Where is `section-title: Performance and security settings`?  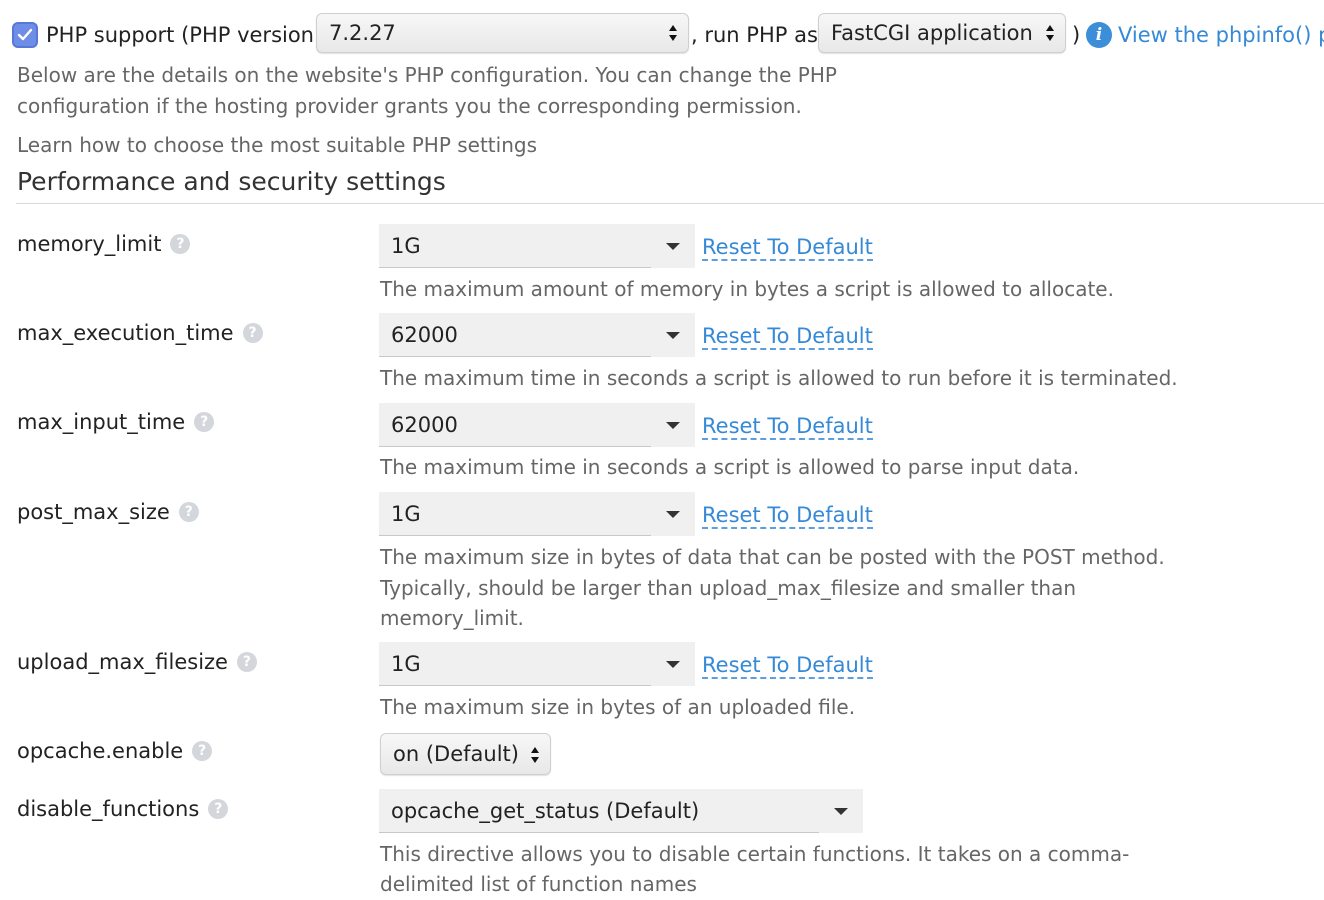 section-title: Performance and security settings is located at coordinates (231, 181).